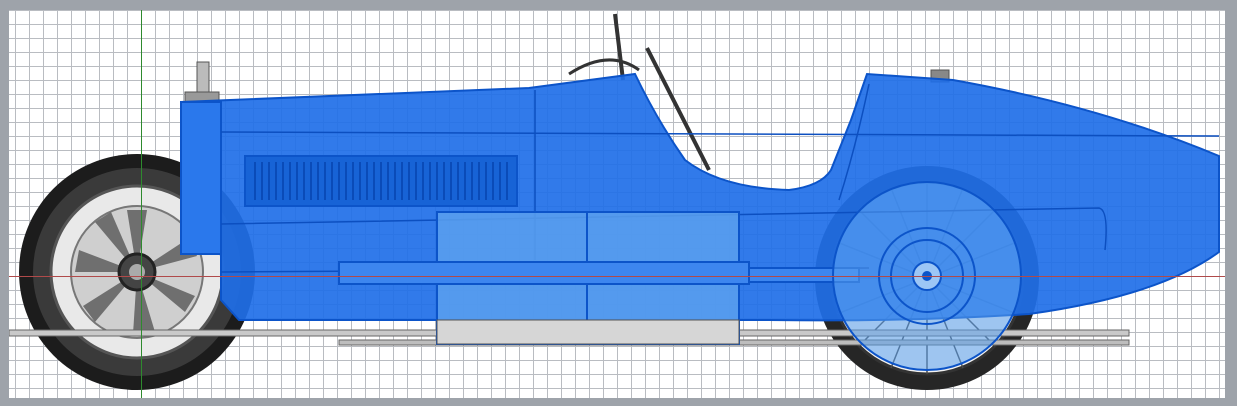  Describe the element at coordinates (381, 181) in the screenshot. I see `hood-louvres` at that location.